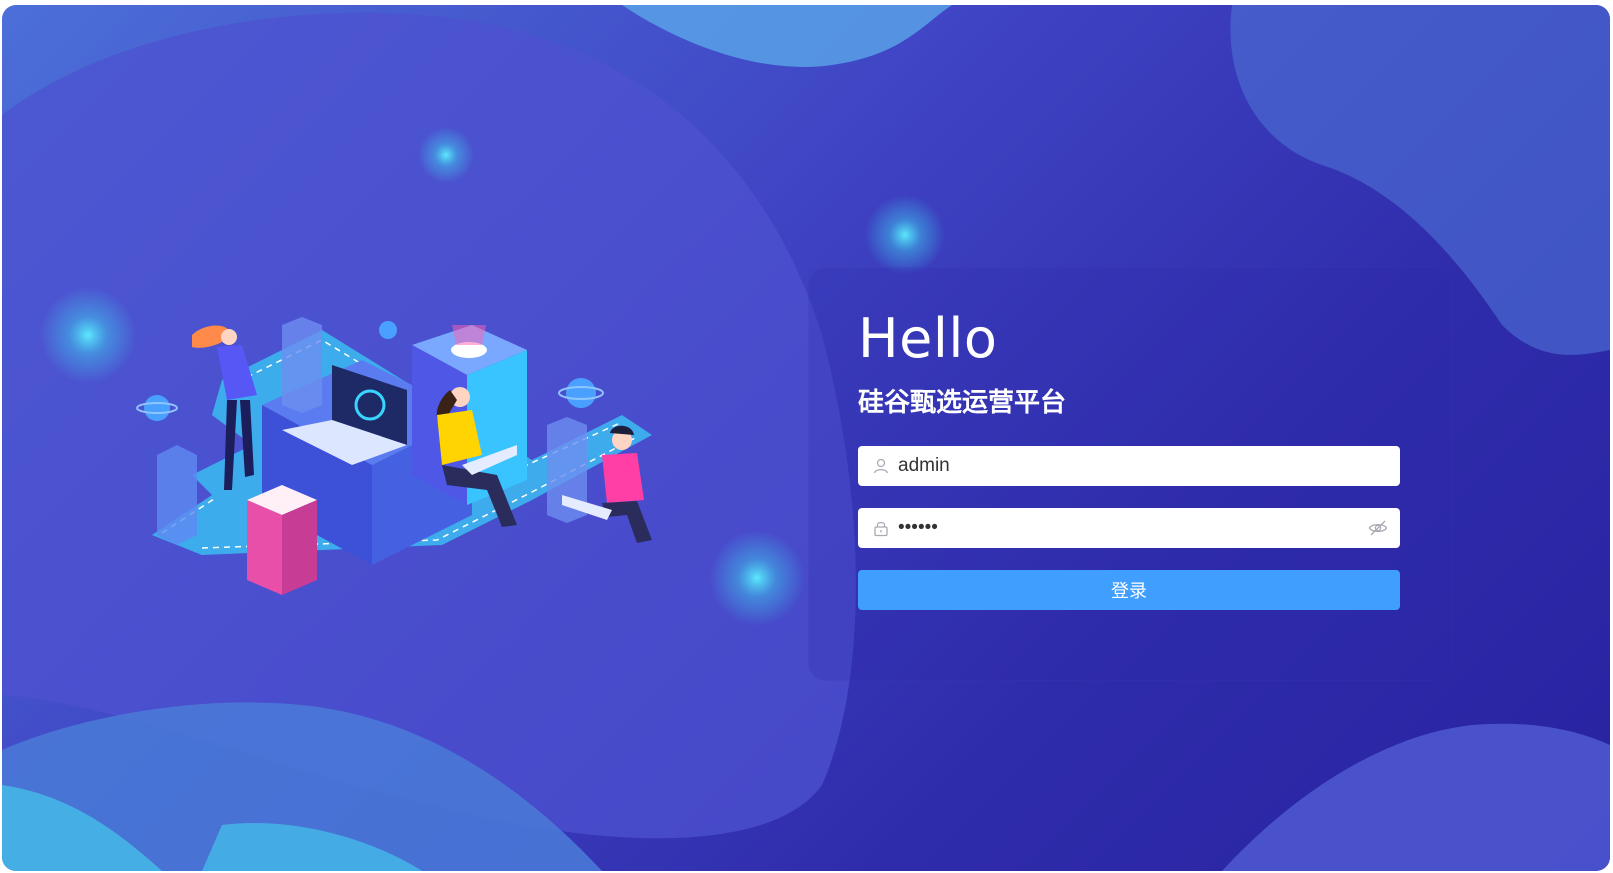  What do you see at coordinates (1378, 528) in the screenshot?
I see `eye-hidden-icon` at bounding box center [1378, 528].